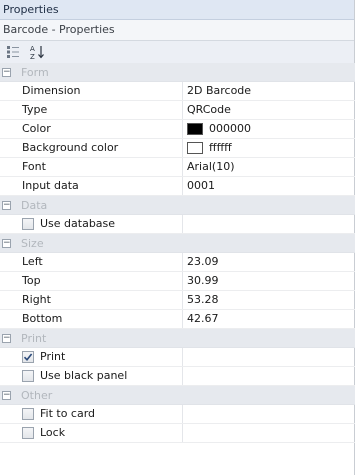 This screenshot has height=475, width=355. I want to click on property-name: Color, so click(91, 129).